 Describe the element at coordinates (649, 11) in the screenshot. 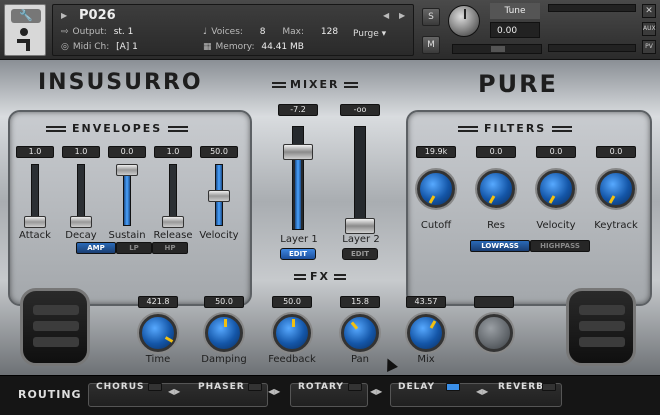

I see `close-button: ✕` at that location.